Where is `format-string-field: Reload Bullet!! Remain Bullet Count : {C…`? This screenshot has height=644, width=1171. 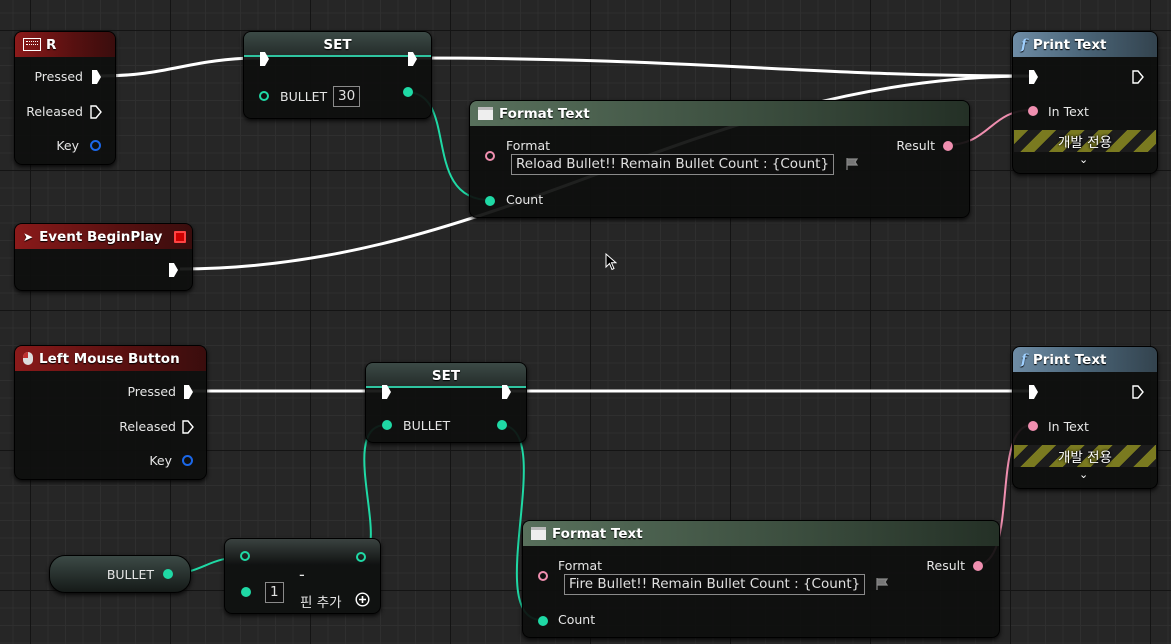
format-string-field: Reload Bullet!! Remain Bullet Count : {C… is located at coordinates (673, 164).